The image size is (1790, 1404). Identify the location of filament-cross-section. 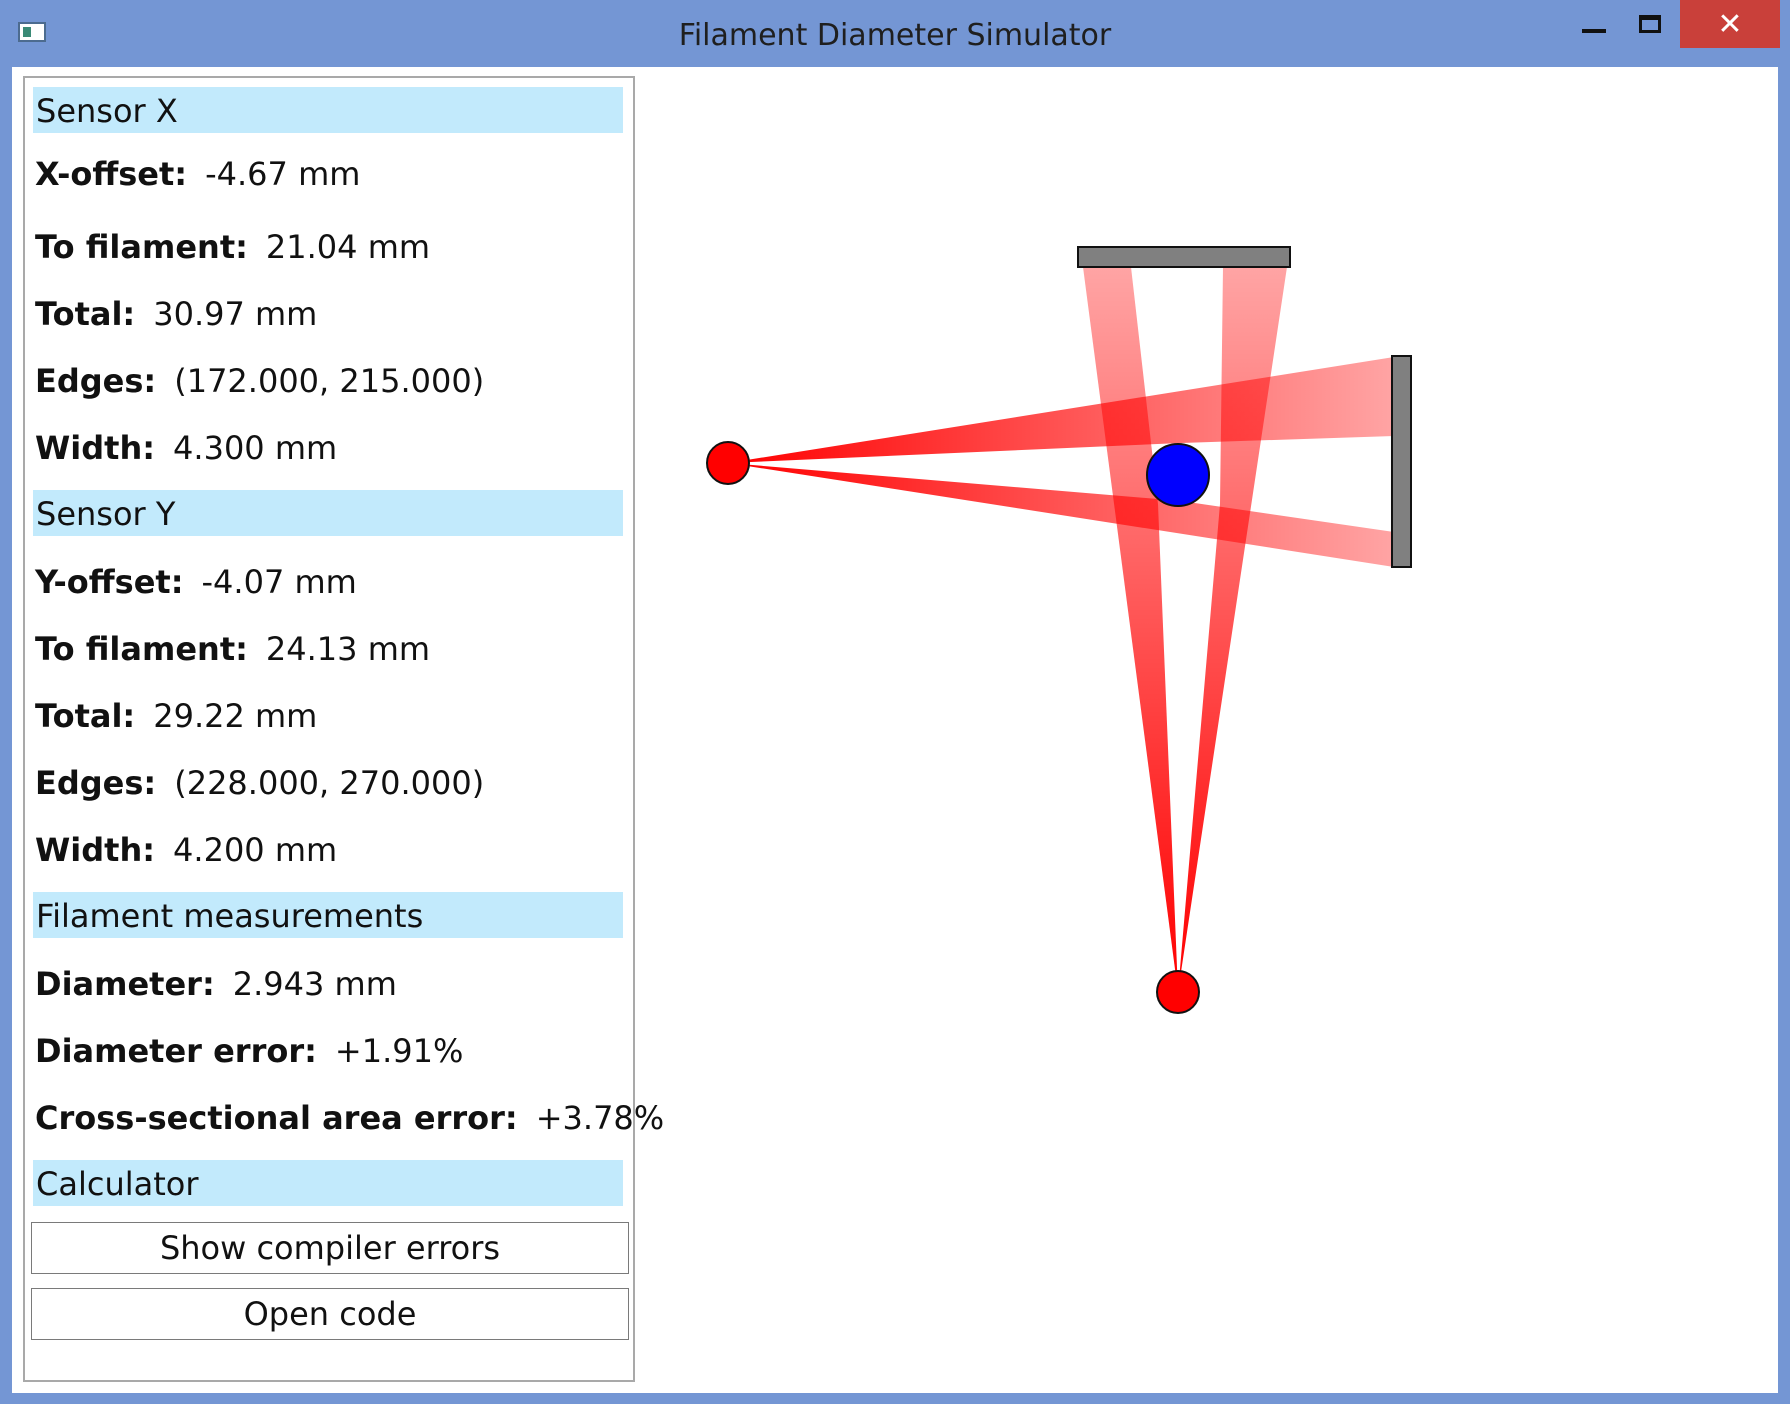
(1178, 475).